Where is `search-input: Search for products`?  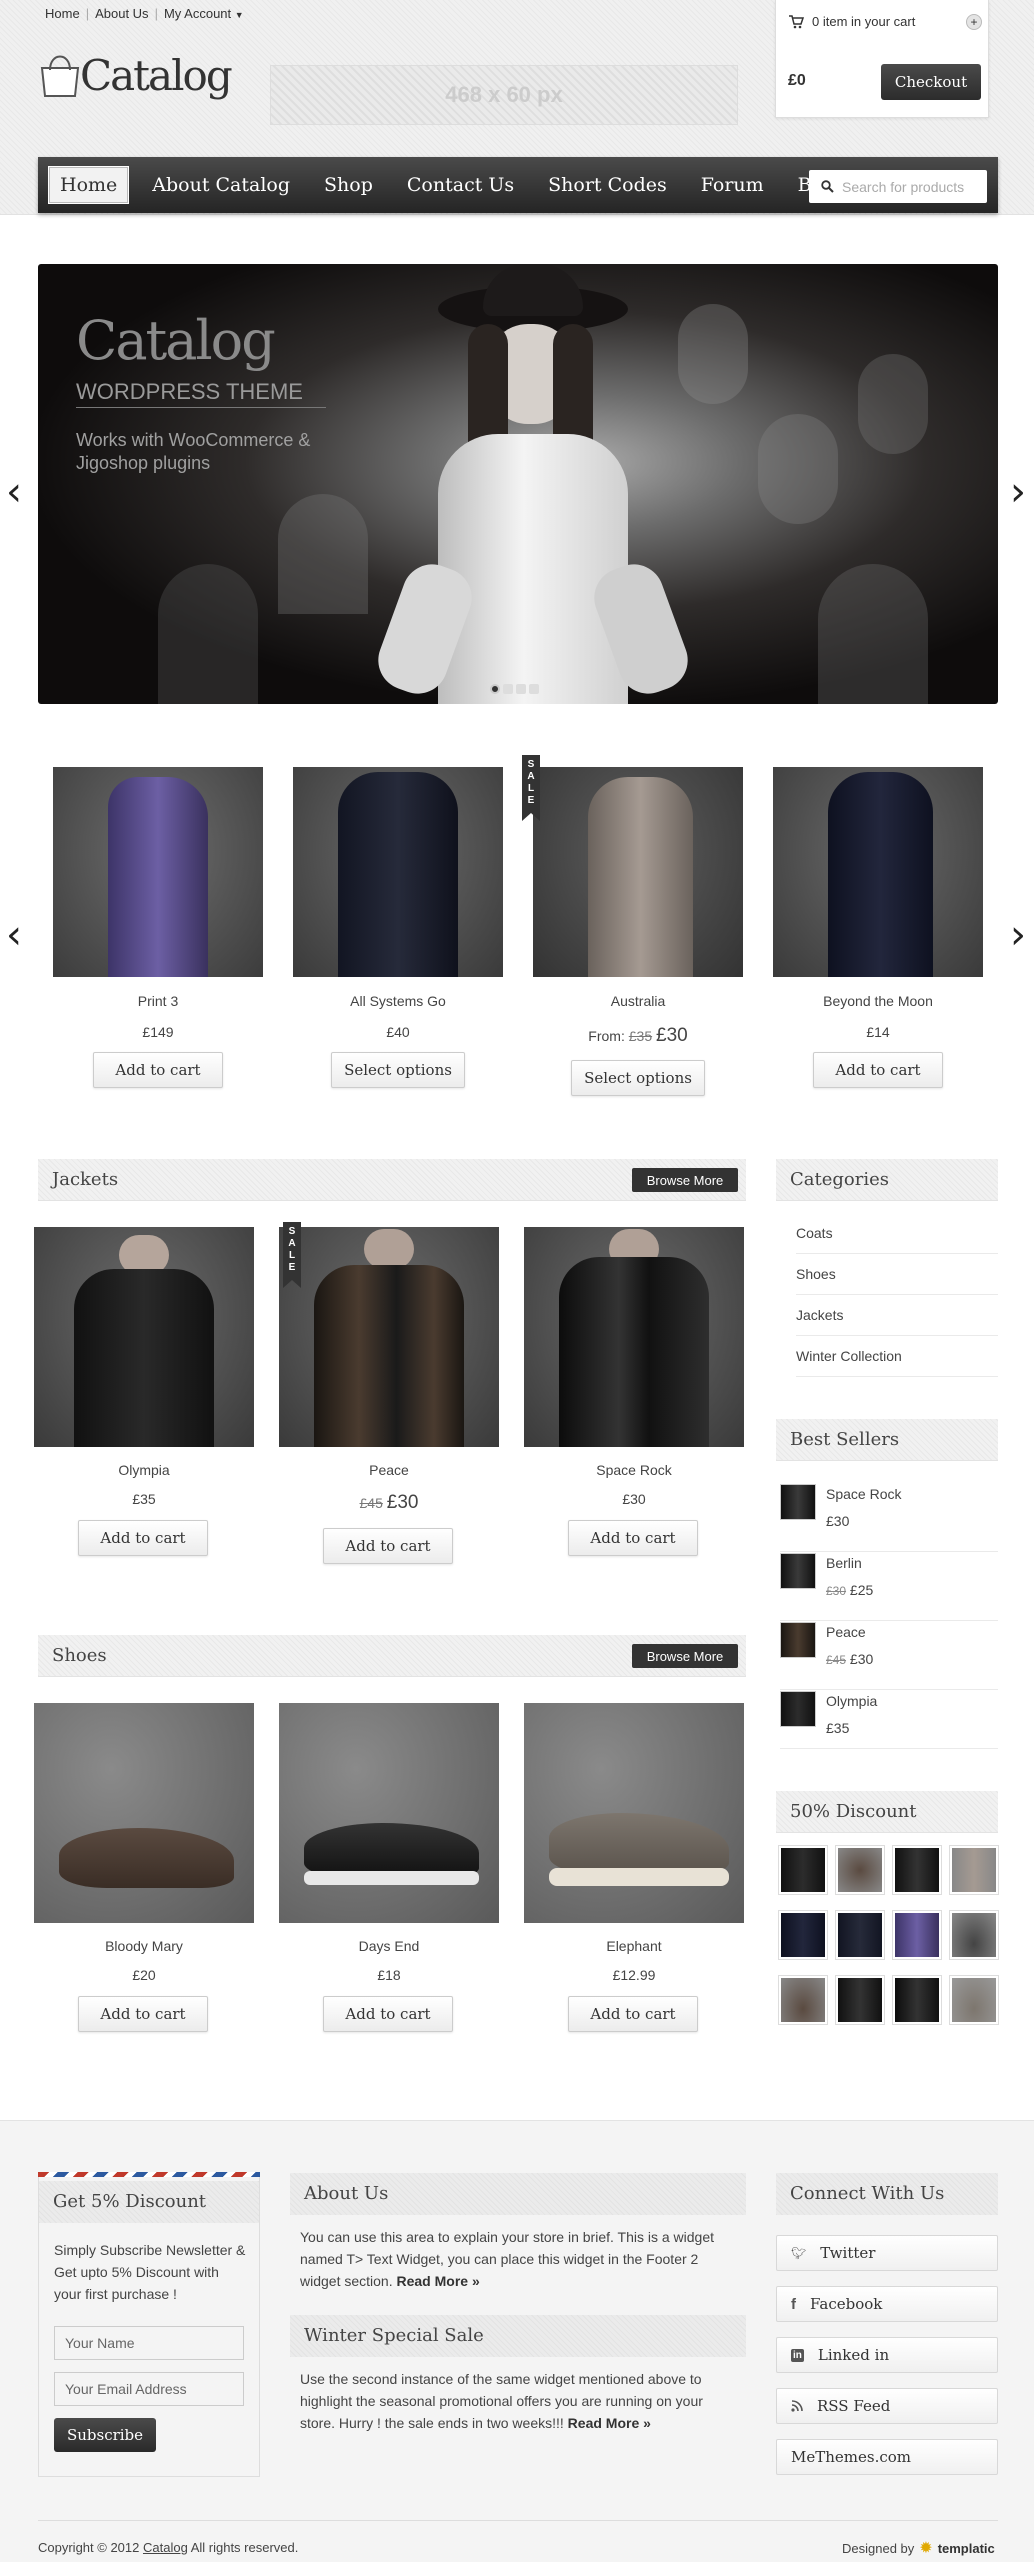 search-input: Search for products is located at coordinates (898, 186).